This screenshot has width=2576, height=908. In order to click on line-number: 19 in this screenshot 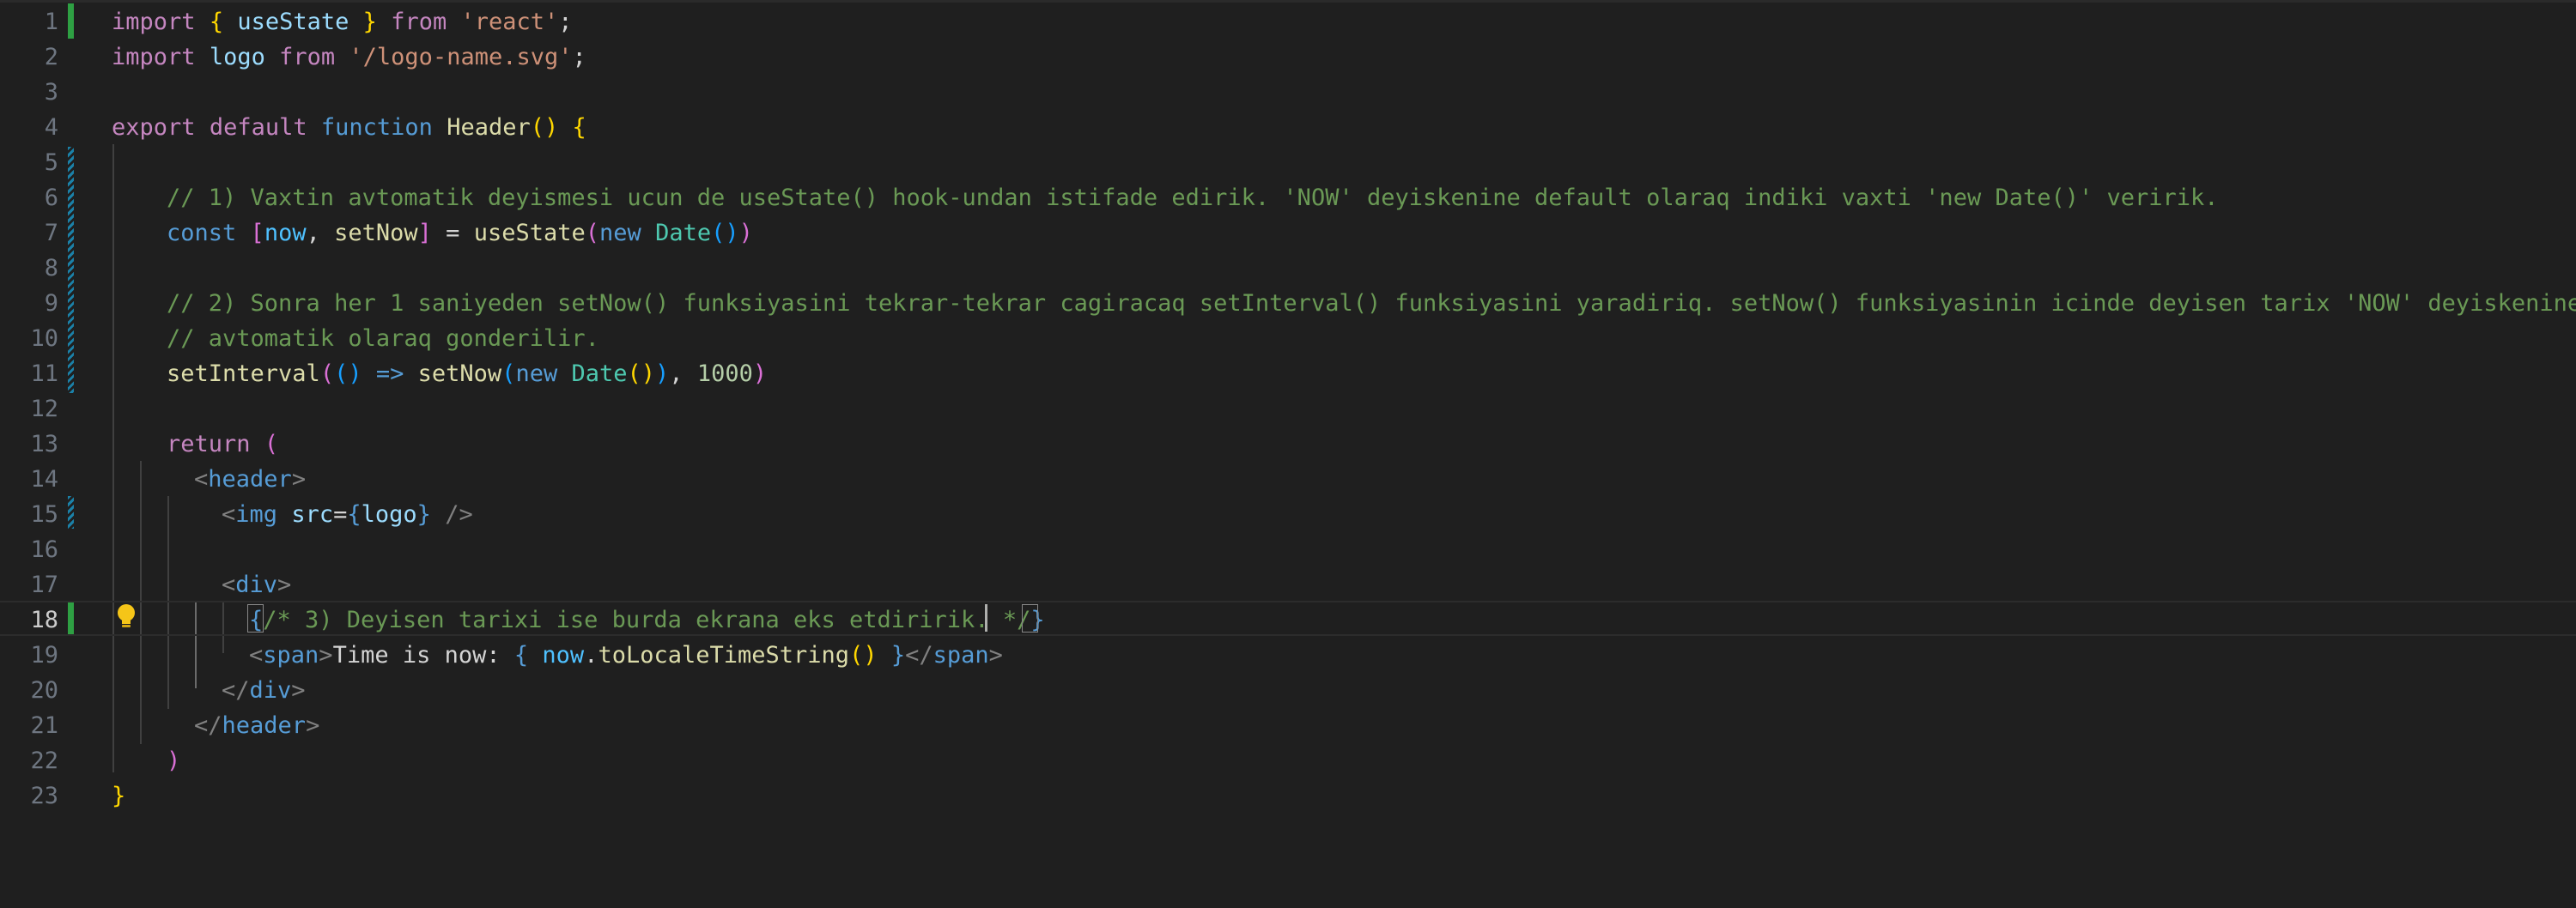, I will do `click(44, 655)`.